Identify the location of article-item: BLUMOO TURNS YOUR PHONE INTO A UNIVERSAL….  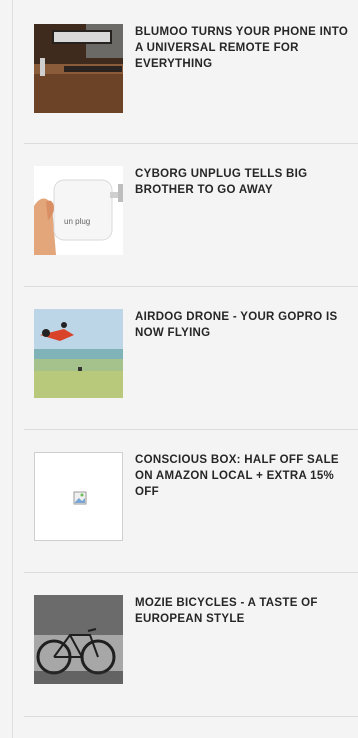
(191, 69).